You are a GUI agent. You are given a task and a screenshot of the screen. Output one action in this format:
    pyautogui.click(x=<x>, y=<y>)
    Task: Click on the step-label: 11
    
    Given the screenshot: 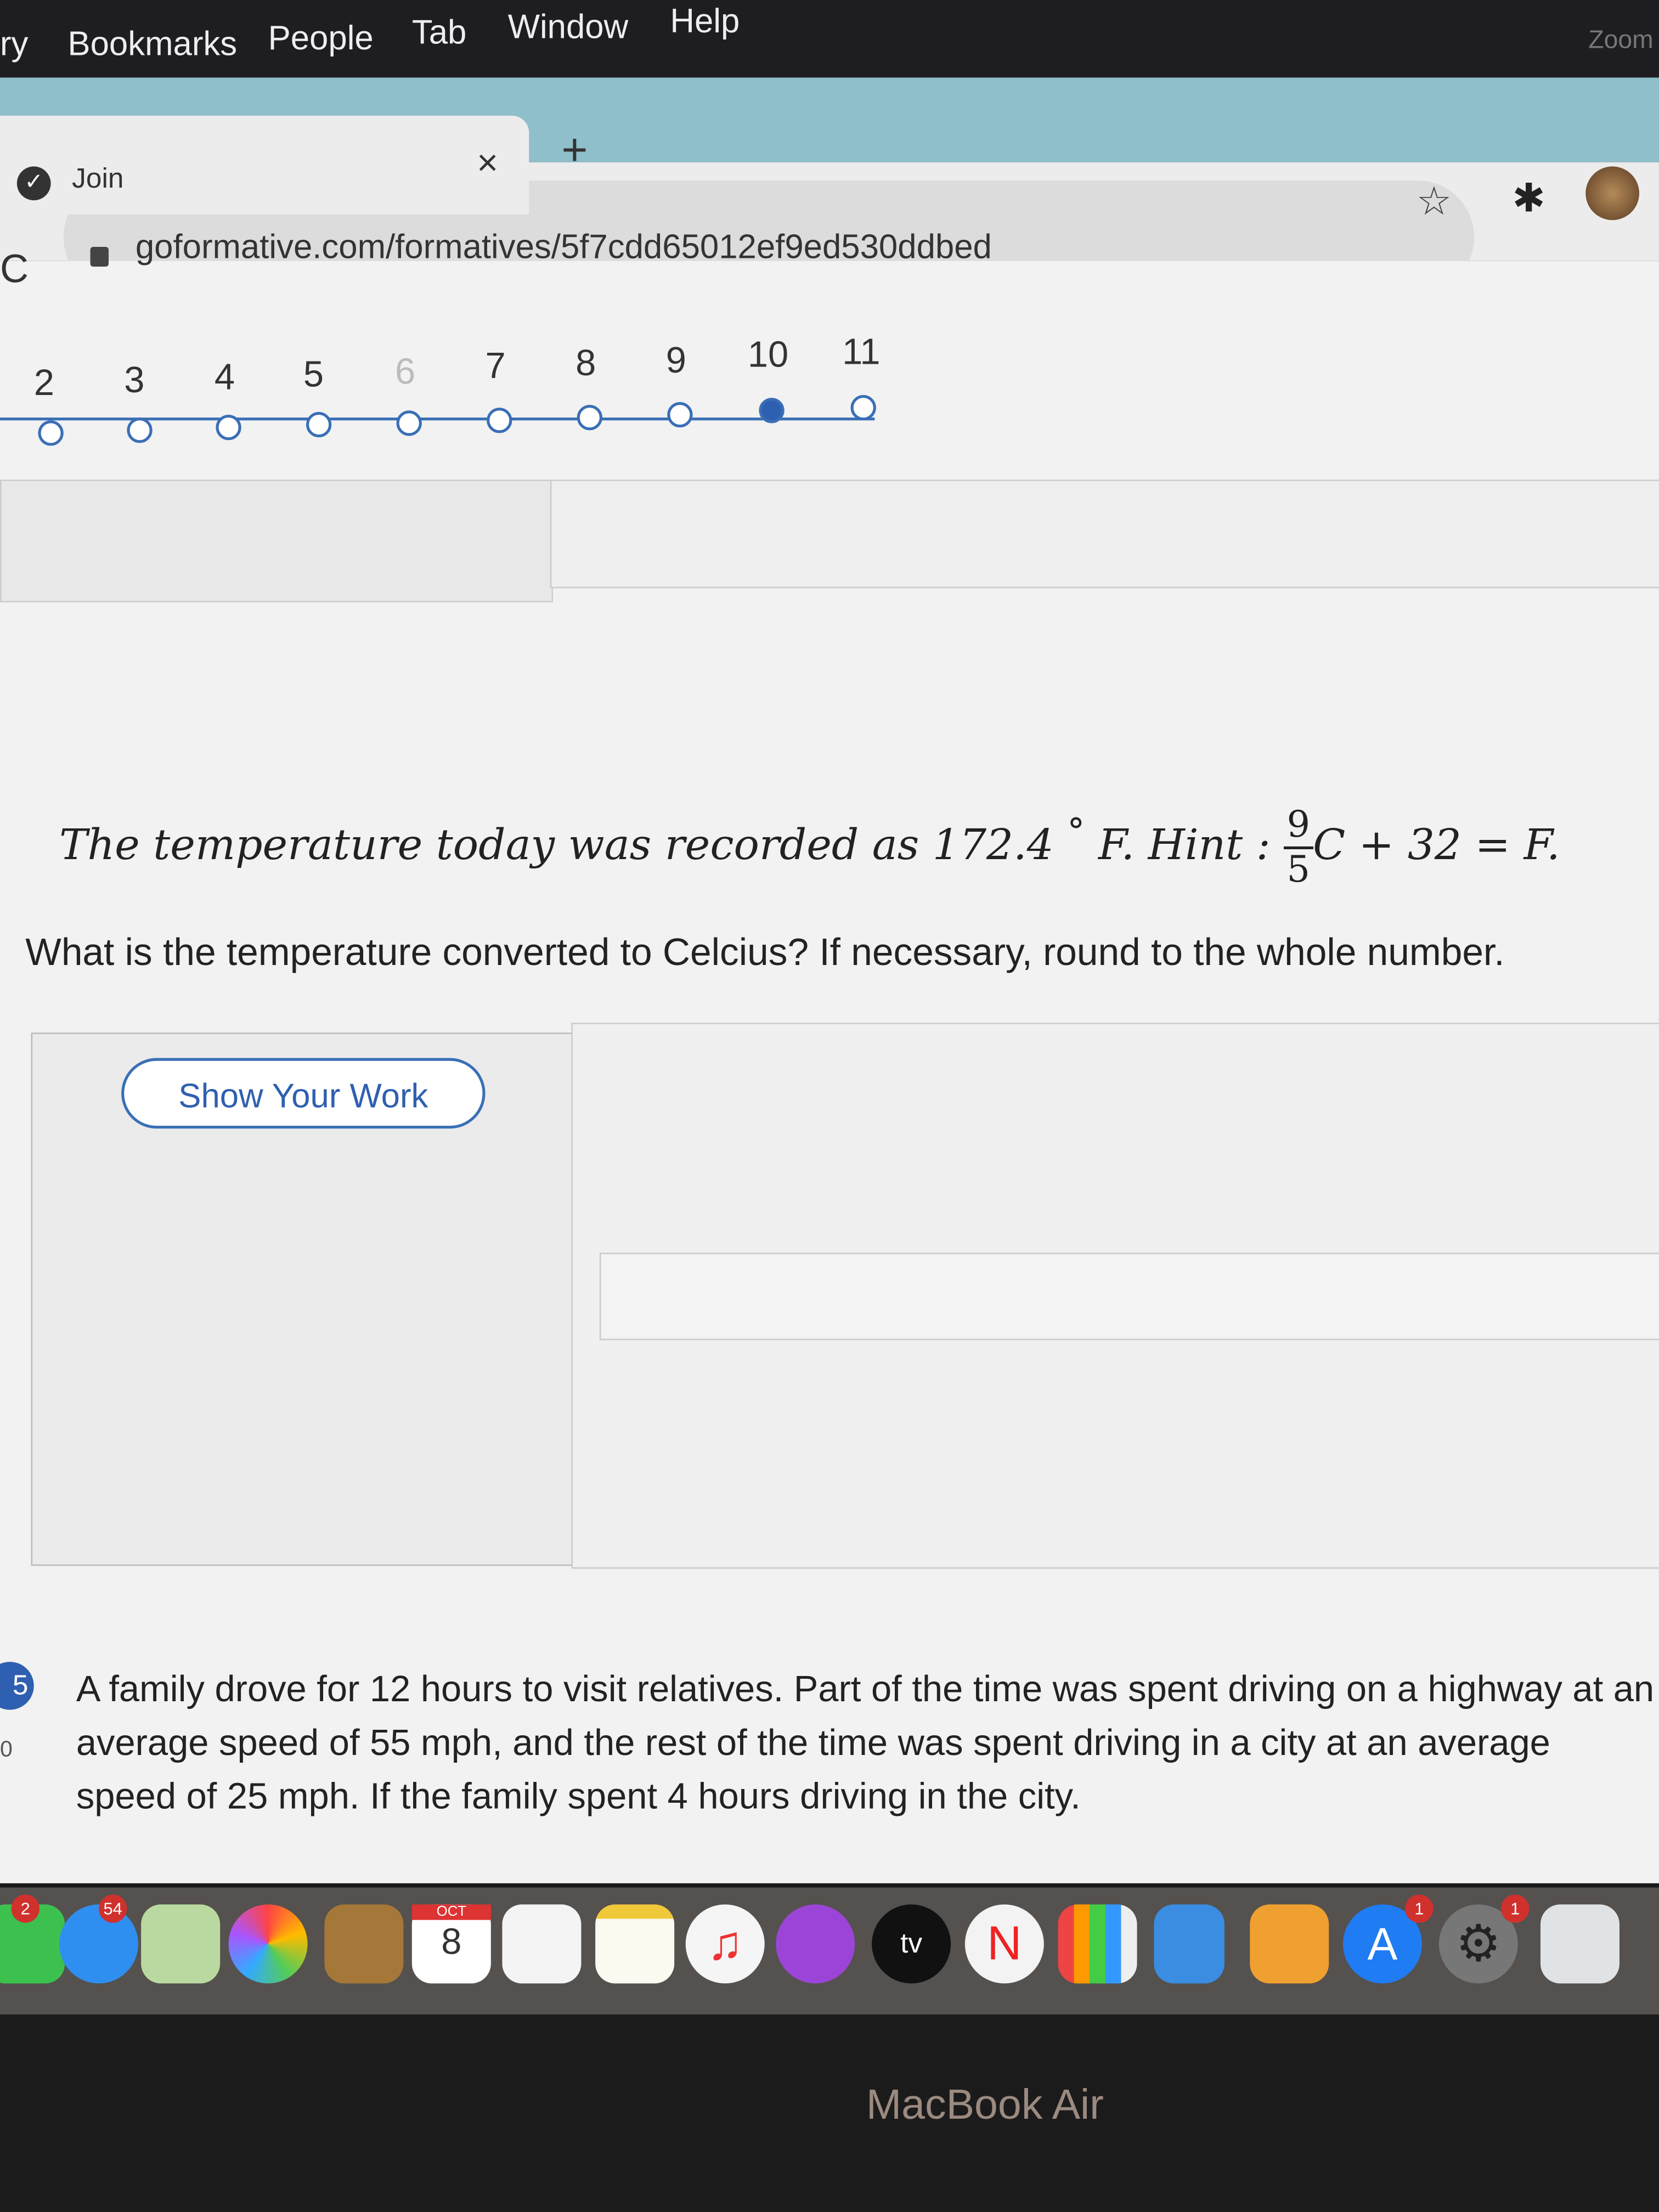 What is the action you would take?
    pyautogui.click(x=861, y=351)
    